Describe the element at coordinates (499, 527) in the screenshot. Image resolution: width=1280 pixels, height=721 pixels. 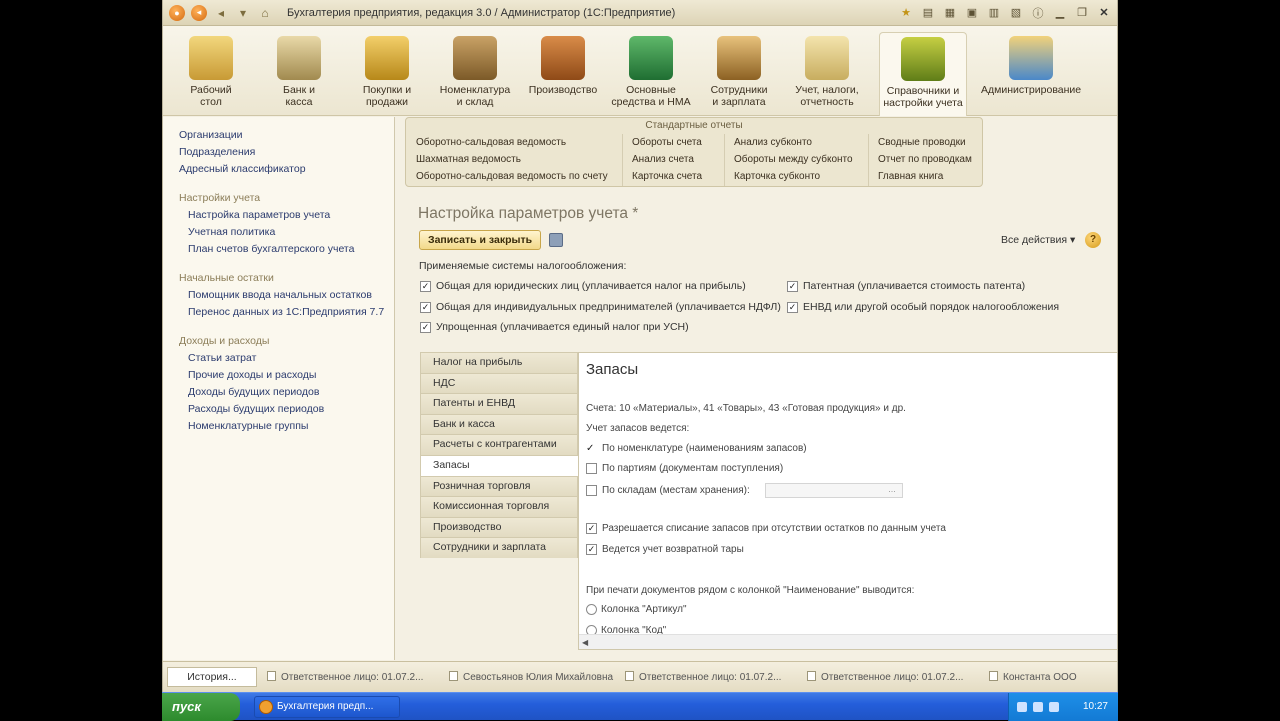
I see `tab-production: Производство` at that location.